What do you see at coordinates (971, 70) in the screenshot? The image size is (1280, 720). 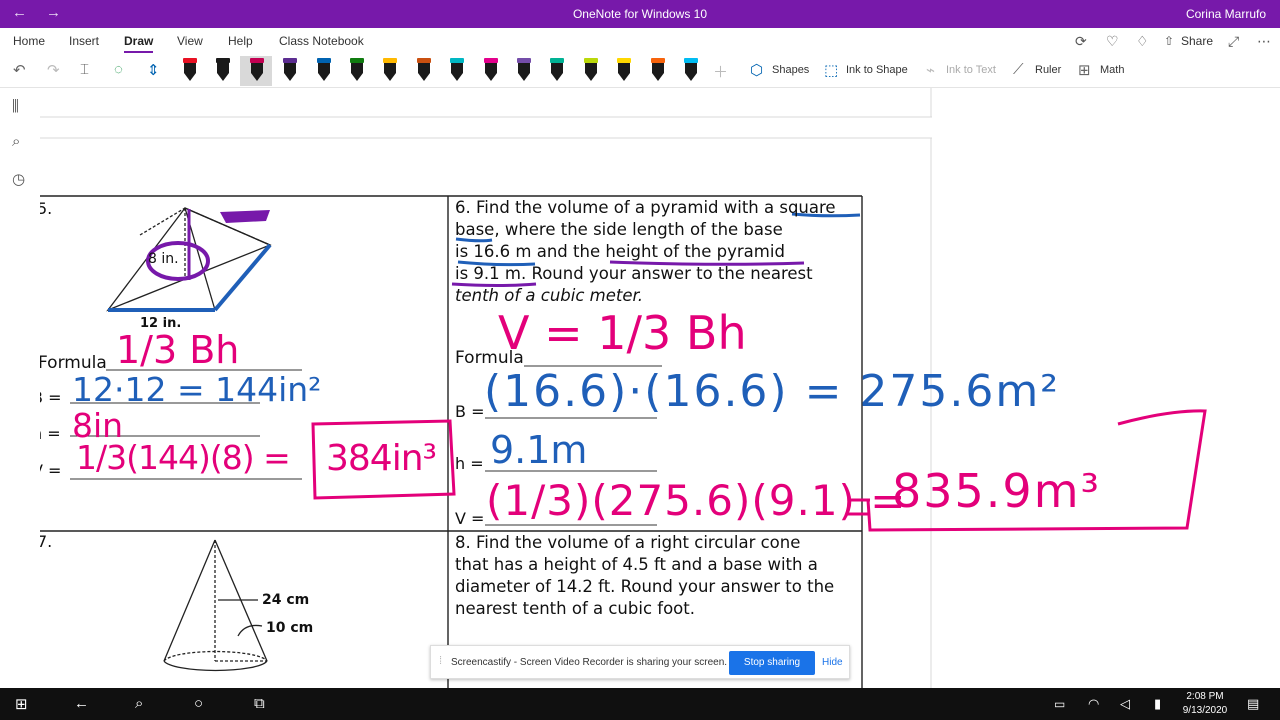 I see `ink-to-text-button: Ink to Text` at bounding box center [971, 70].